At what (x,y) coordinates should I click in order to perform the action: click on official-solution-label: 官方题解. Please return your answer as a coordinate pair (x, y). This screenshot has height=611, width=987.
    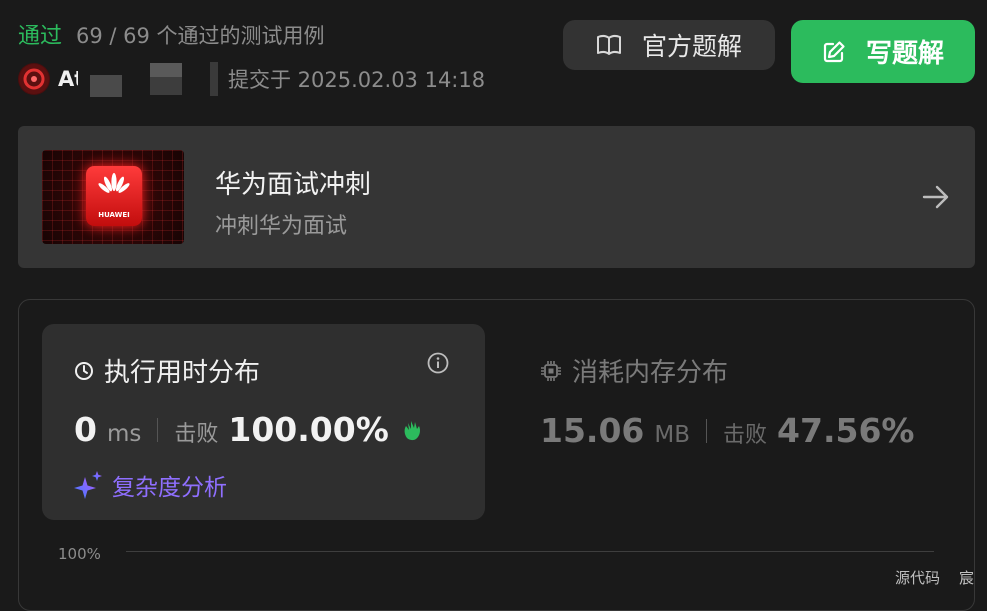
    Looking at the image, I should click on (691, 46).